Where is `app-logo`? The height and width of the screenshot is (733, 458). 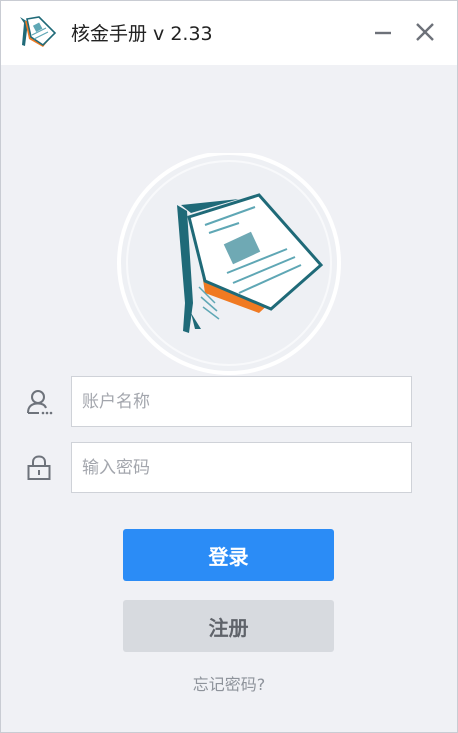
app-logo is located at coordinates (229, 264).